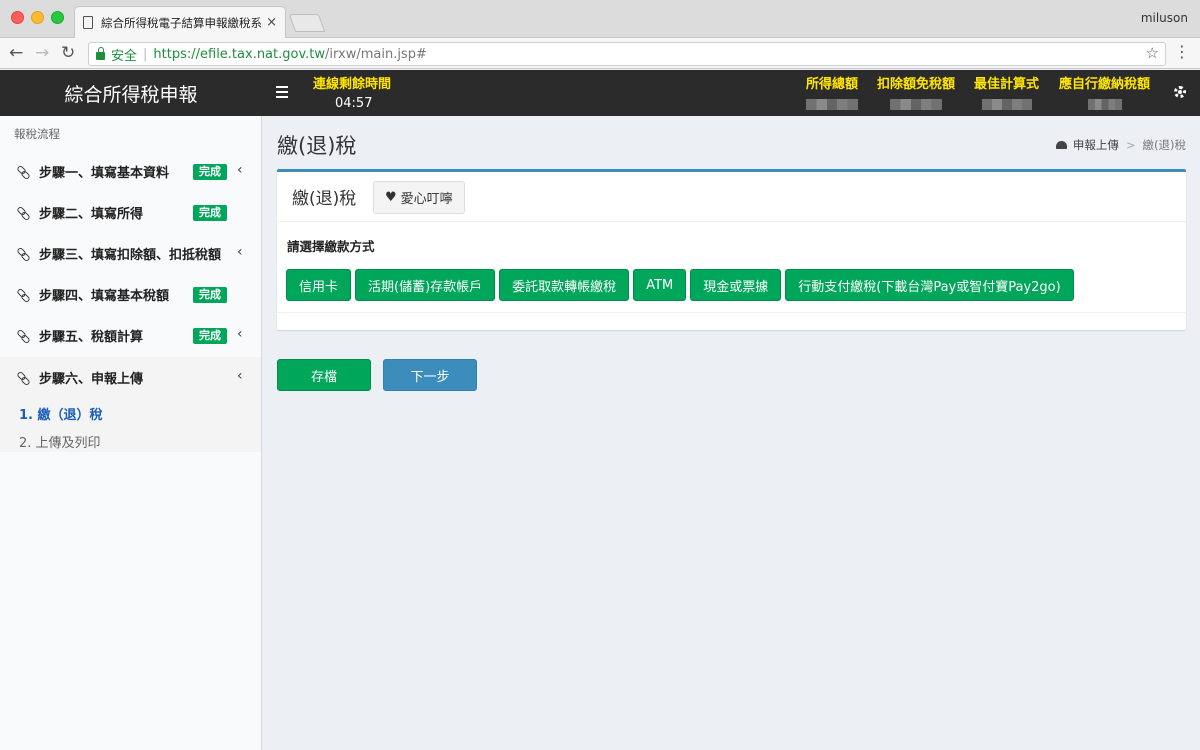  I want to click on stat-label: 扣除額免稅額, so click(916, 84).